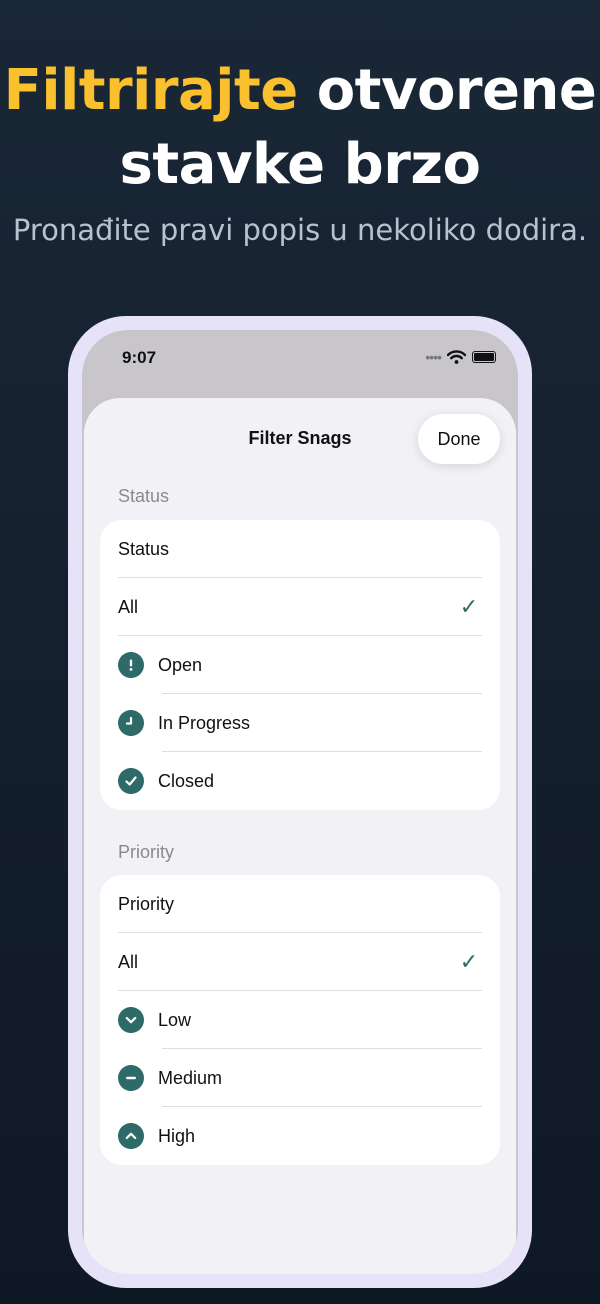 Image resolution: width=600 pixels, height=1304 pixels. I want to click on priority-option-high: High, so click(300, 1136).